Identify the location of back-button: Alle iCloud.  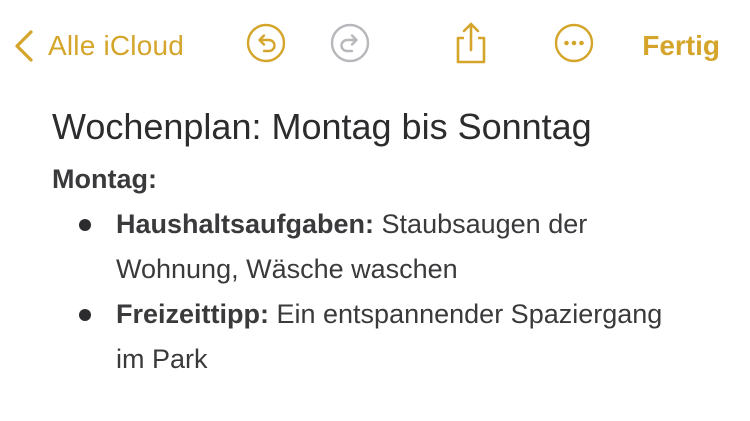
(99, 46).